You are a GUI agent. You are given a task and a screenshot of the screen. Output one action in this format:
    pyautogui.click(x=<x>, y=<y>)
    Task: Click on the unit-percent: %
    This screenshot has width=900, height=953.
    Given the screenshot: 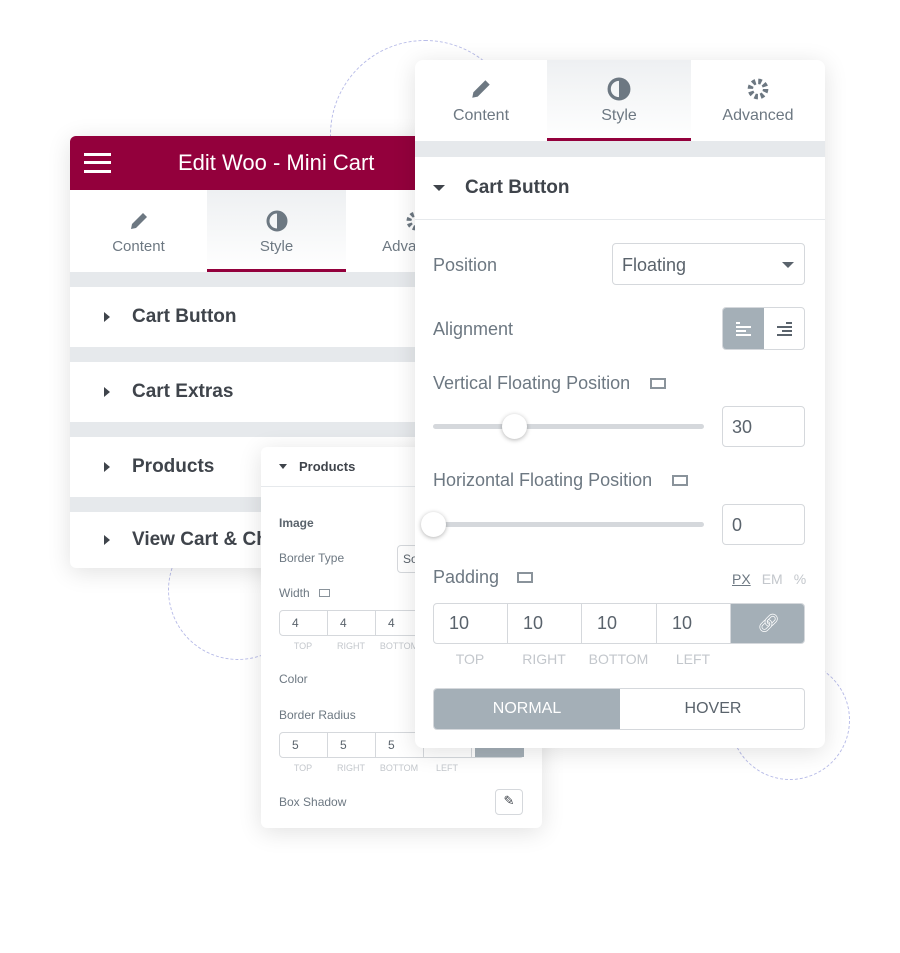 What is the action you would take?
    pyautogui.click(x=800, y=579)
    